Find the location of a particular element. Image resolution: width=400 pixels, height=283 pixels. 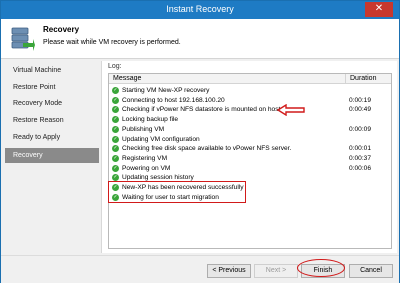

step-ready-to-apply: Ready to Apply is located at coordinates (52, 137).